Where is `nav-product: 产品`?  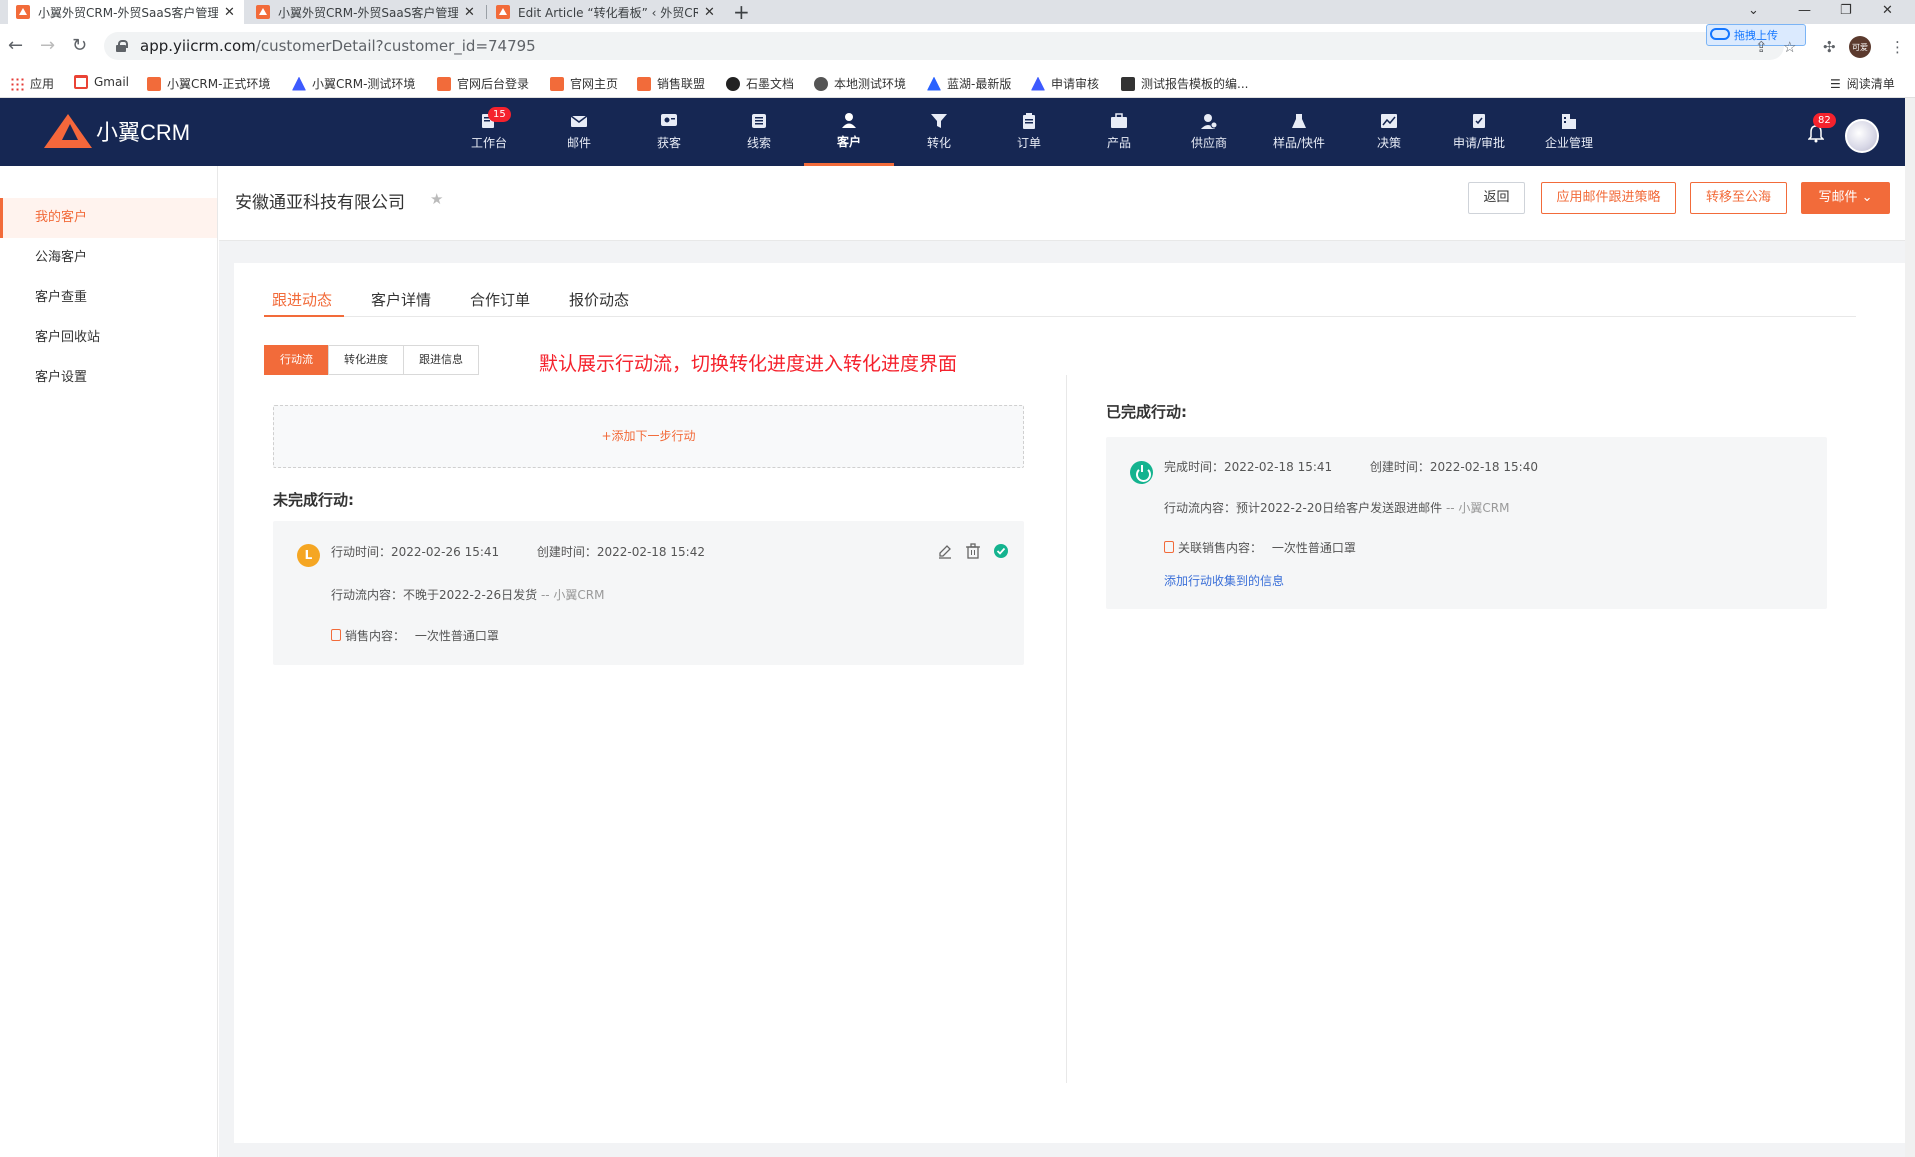 nav-product: 产品 is located at coordinates (1119, 132).